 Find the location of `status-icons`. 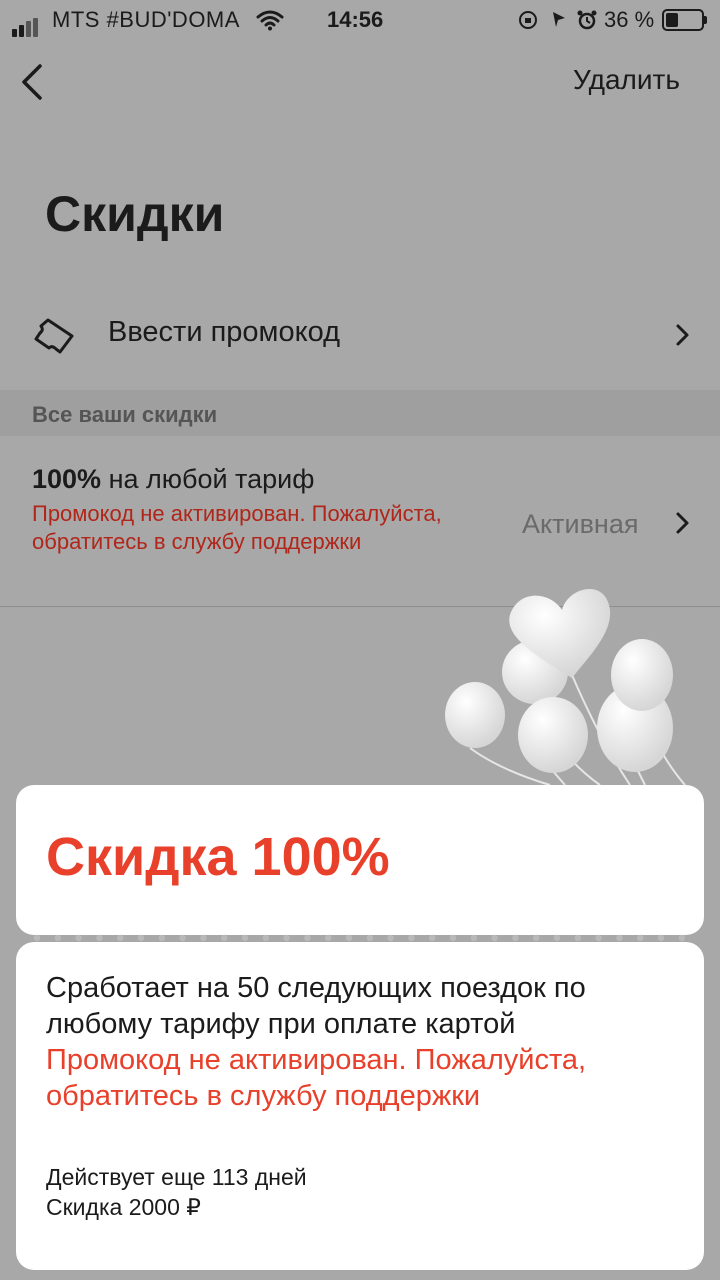

status-icons is located at coordinates (558, 20).